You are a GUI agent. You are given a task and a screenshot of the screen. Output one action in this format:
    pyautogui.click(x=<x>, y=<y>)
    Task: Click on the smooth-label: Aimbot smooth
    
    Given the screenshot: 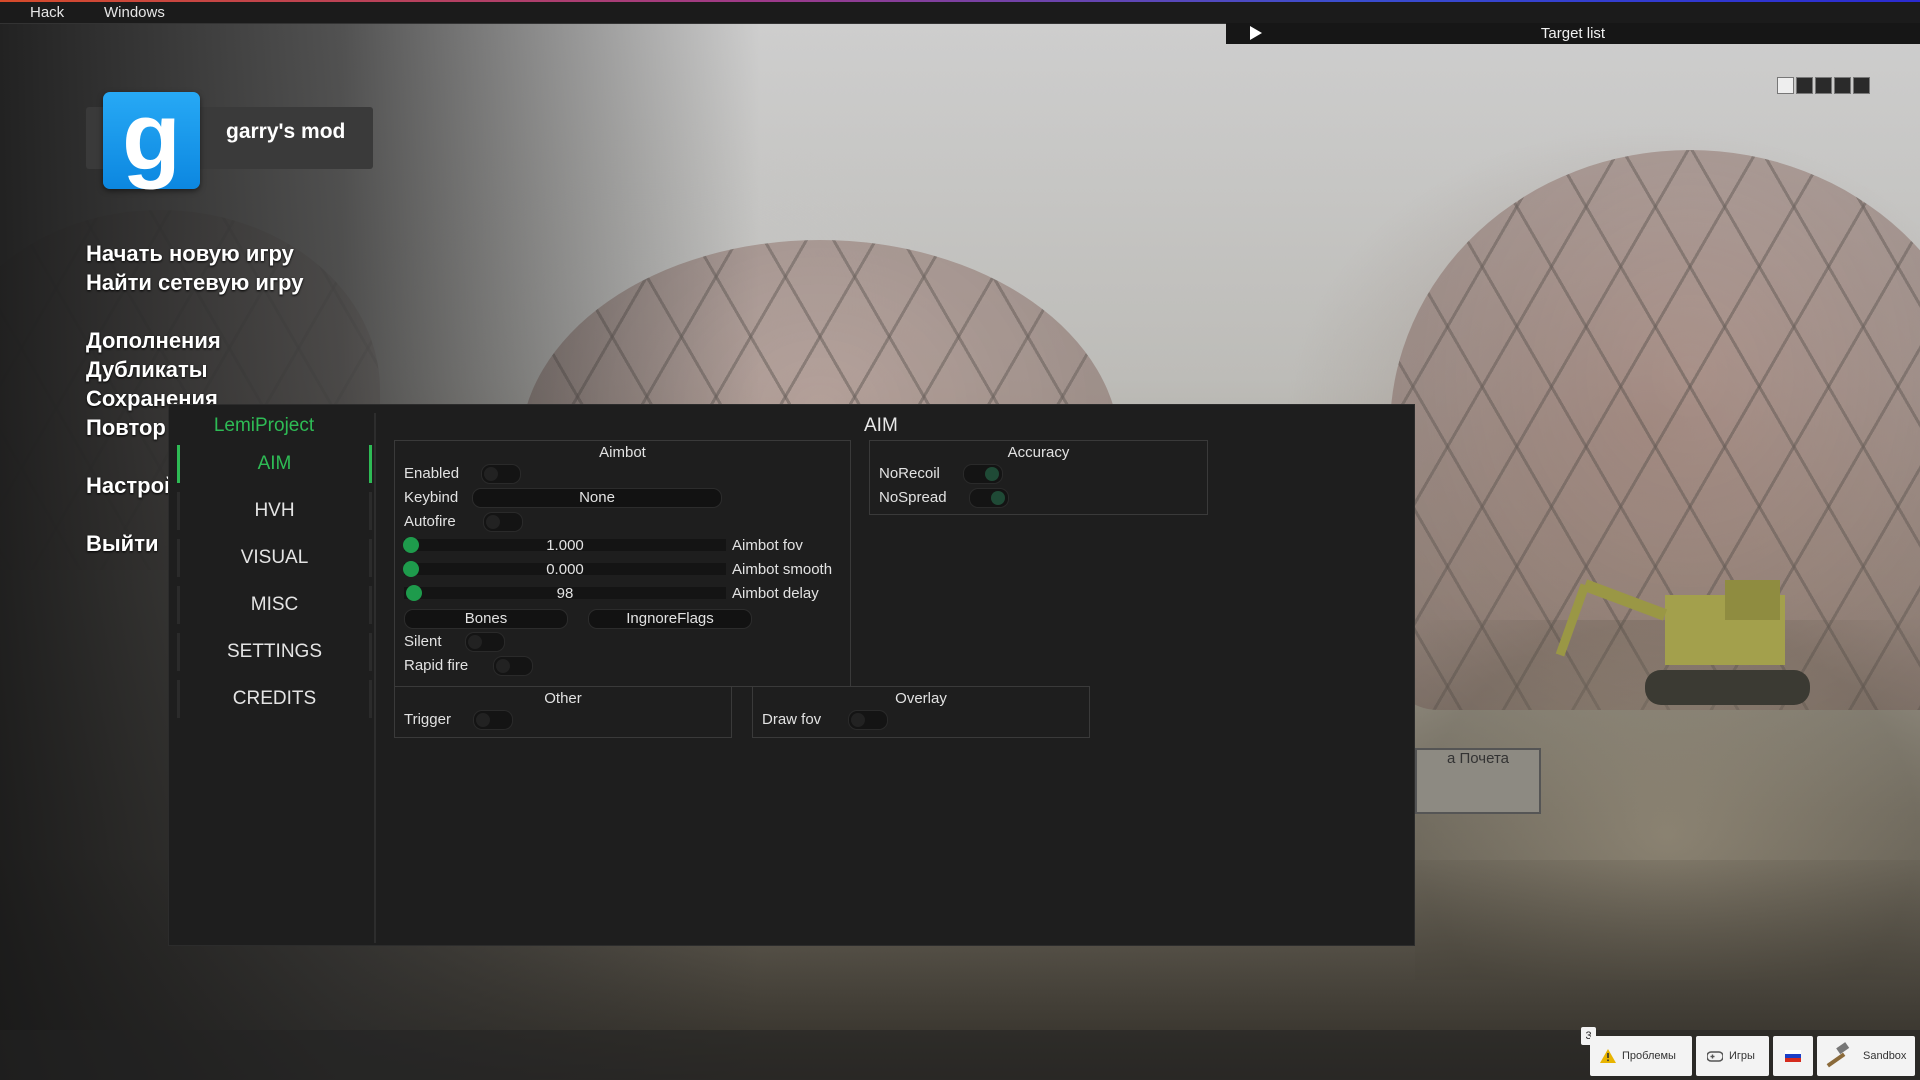 What is the action you would take?
    pyautogui.click(x=782, y=569)
    